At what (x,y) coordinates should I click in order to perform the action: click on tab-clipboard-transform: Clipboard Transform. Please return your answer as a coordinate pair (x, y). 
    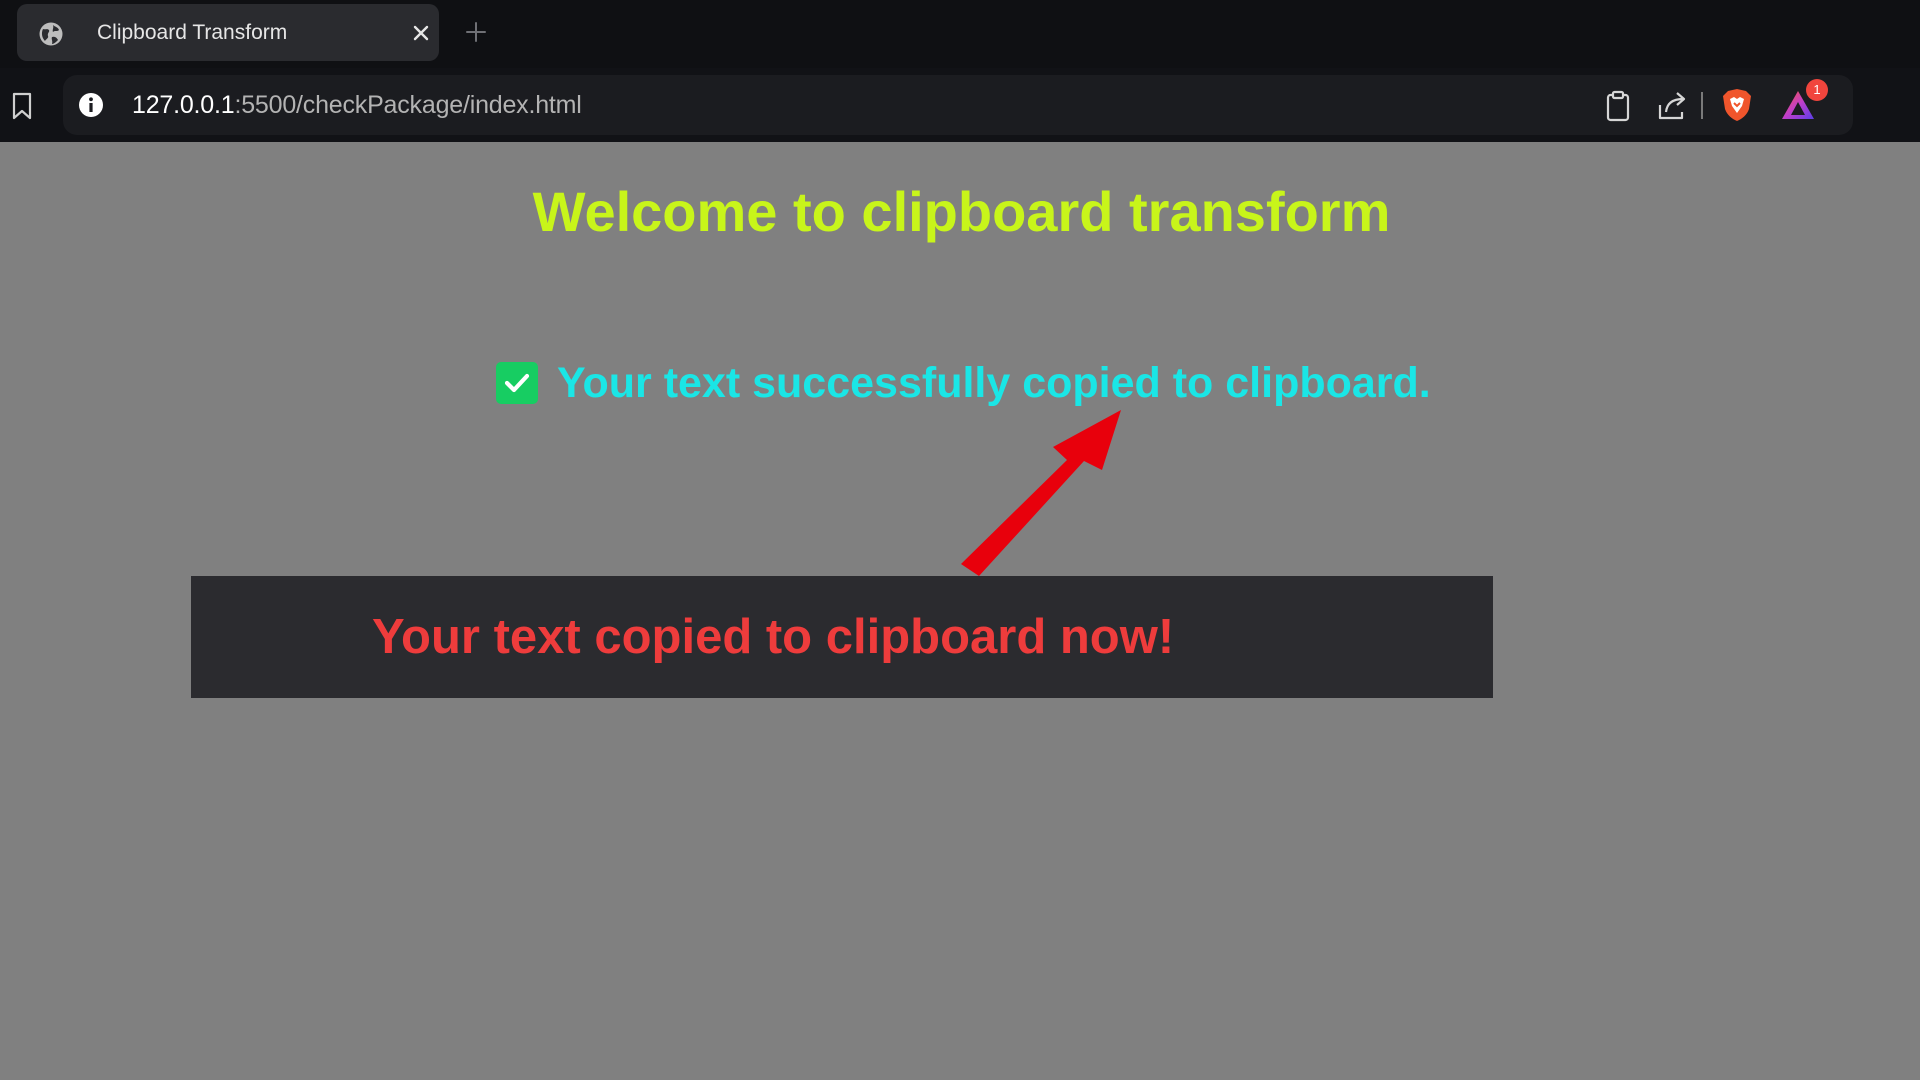
    Looking at the image, I should click on (228, 32).